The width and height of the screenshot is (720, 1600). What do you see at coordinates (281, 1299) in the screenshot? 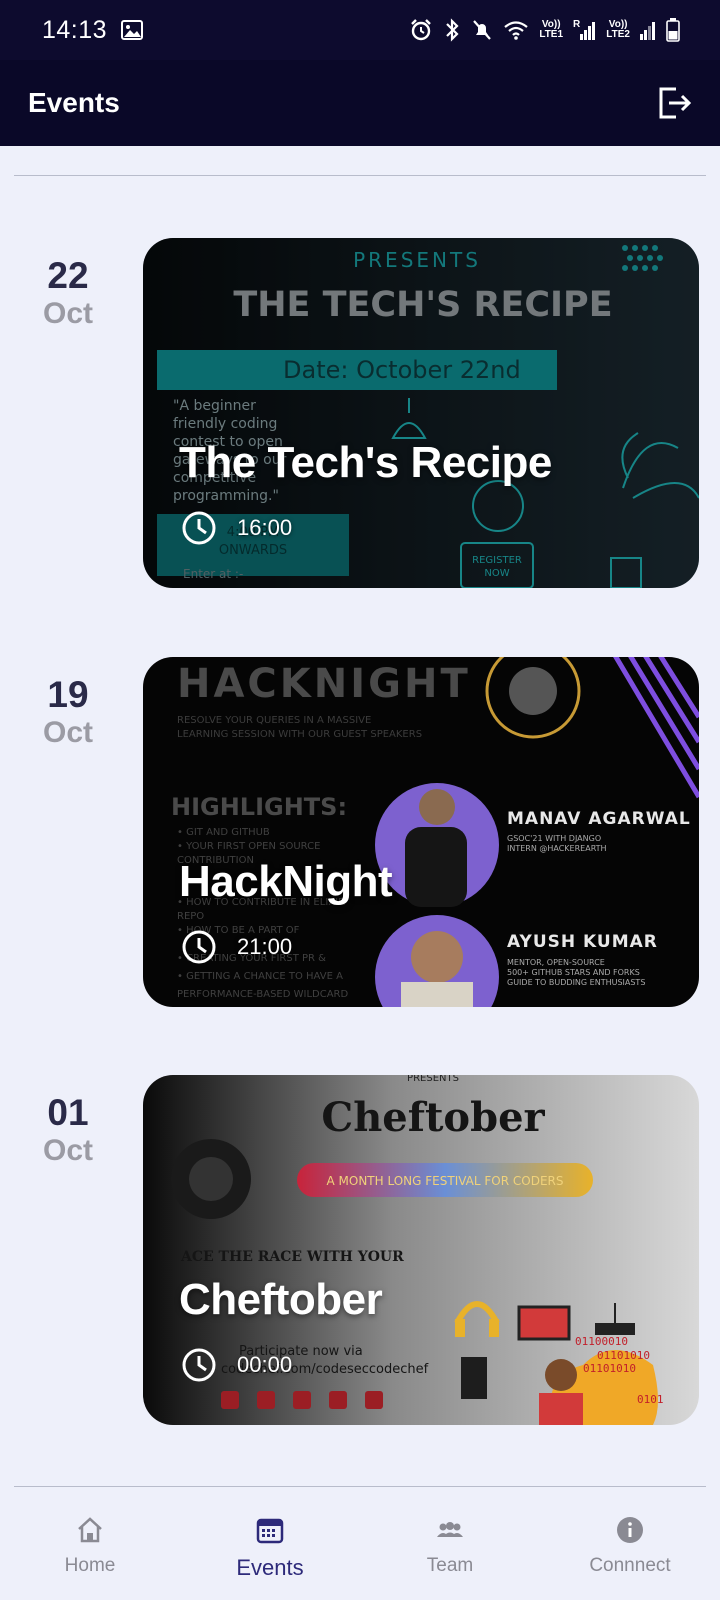
I see `event-title: Cheftober` at bounding box center [281, 1299].